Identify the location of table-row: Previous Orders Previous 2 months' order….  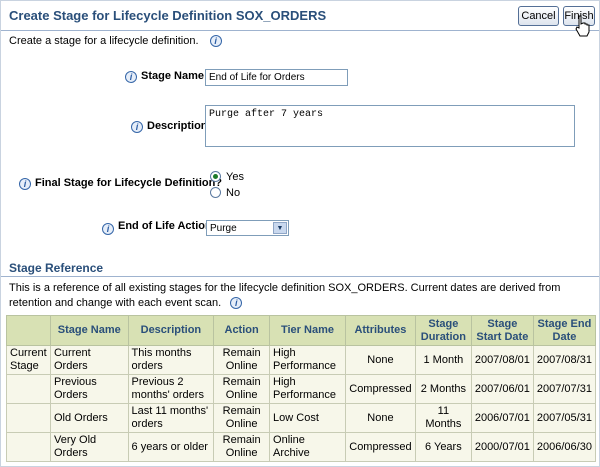
(301, 389).